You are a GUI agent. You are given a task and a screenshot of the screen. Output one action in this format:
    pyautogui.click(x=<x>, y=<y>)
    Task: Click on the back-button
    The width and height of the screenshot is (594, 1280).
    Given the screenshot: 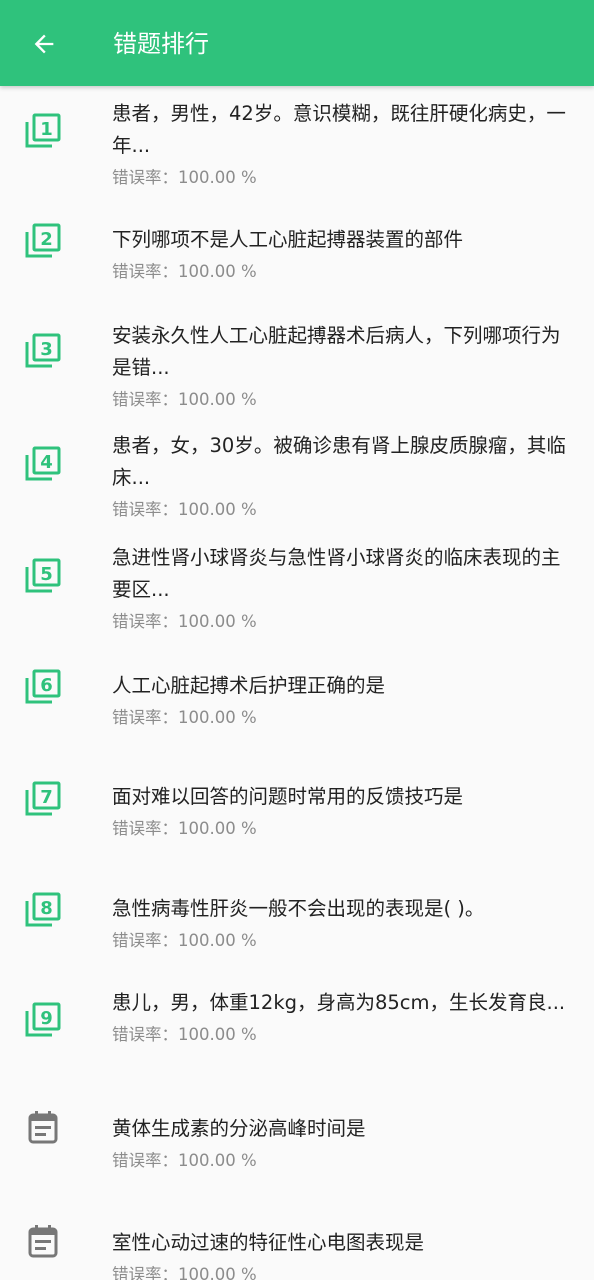 What is the action you would take?
    pyautogui.click(x=44, y=44)
    